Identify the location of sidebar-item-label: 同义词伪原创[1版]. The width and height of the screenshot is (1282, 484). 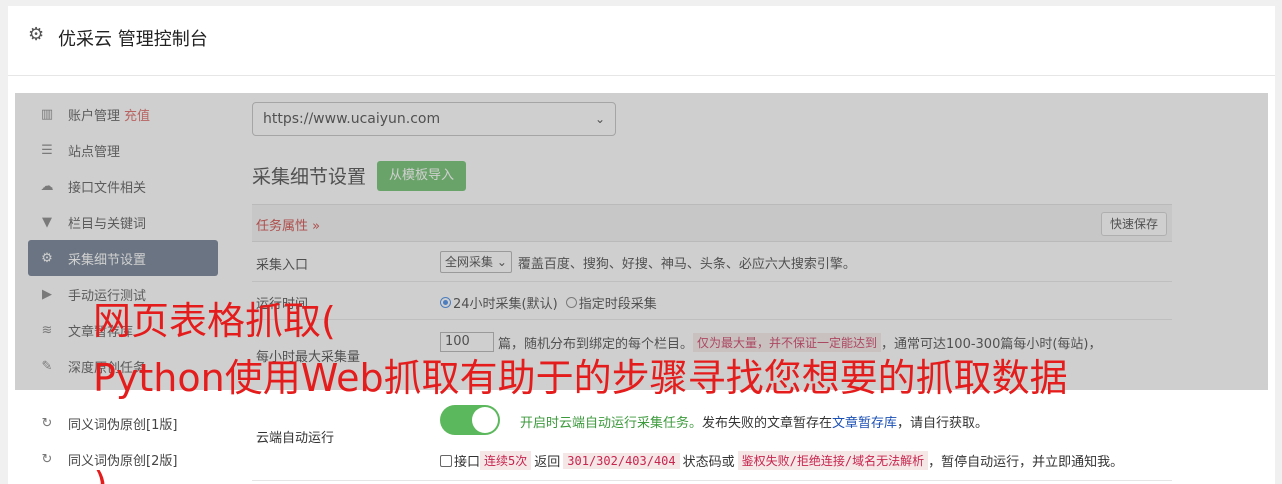
(123, 425).